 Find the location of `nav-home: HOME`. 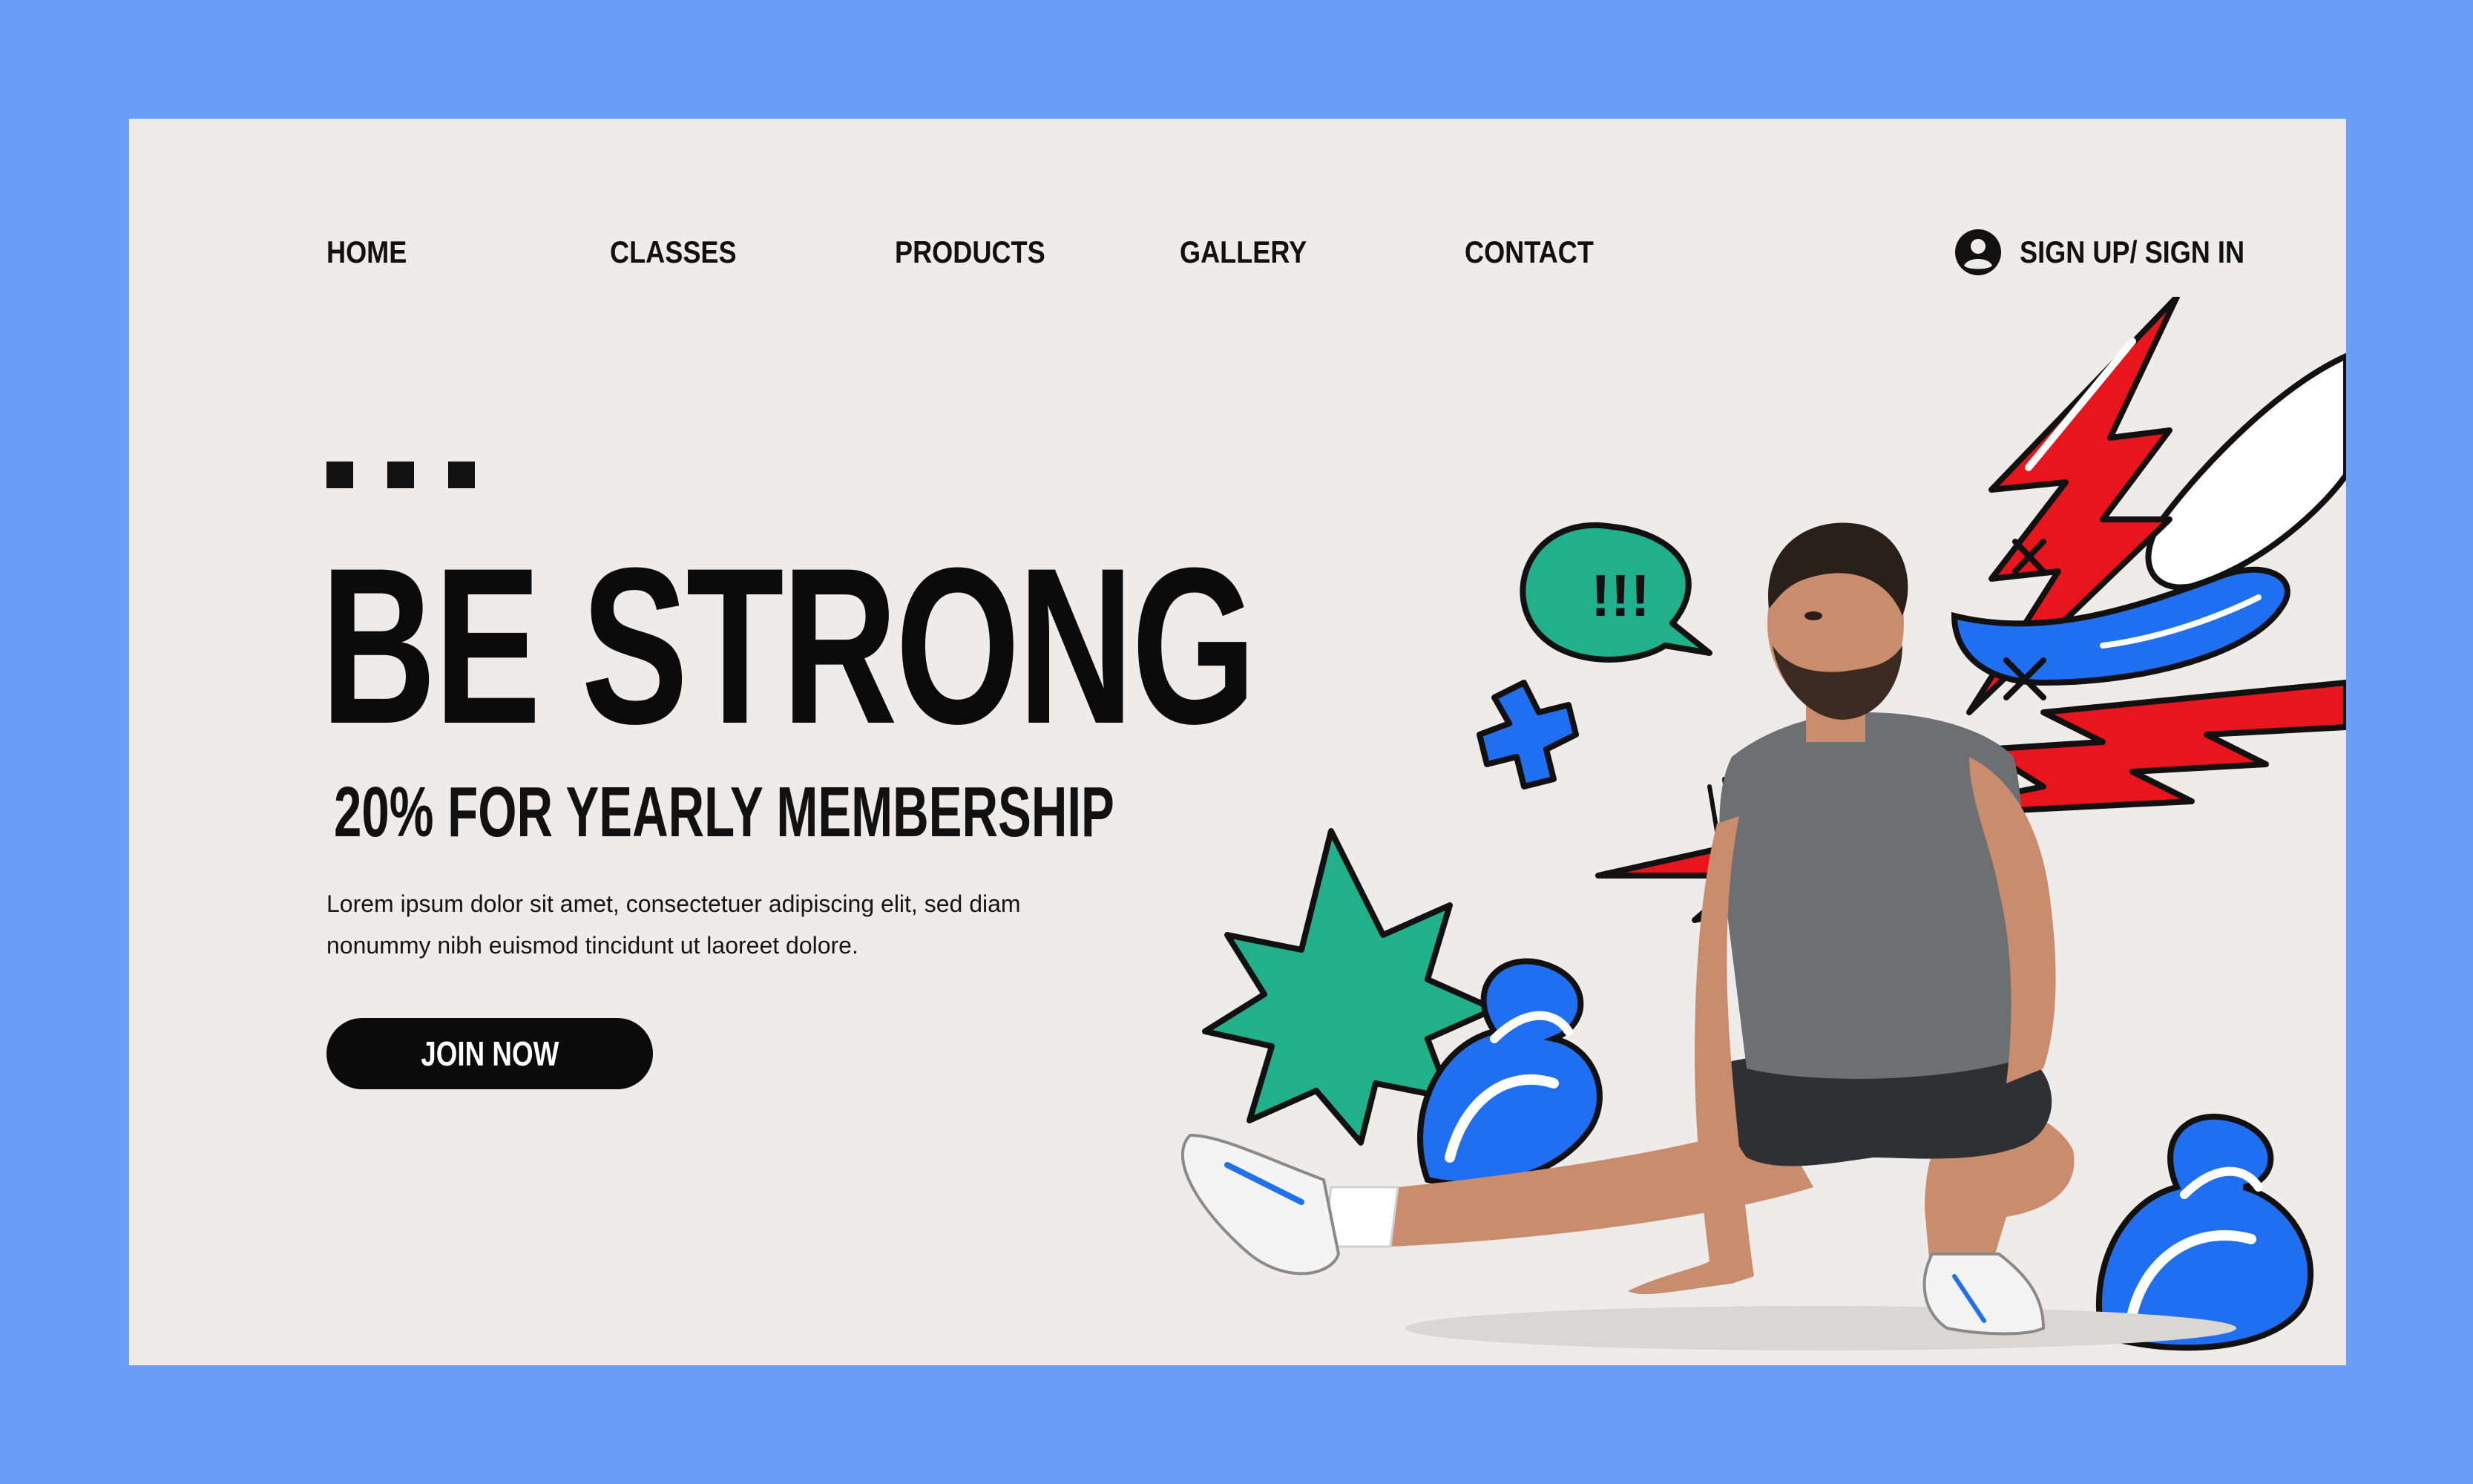

nav-home: HOME is located at coordinates (366, 252).